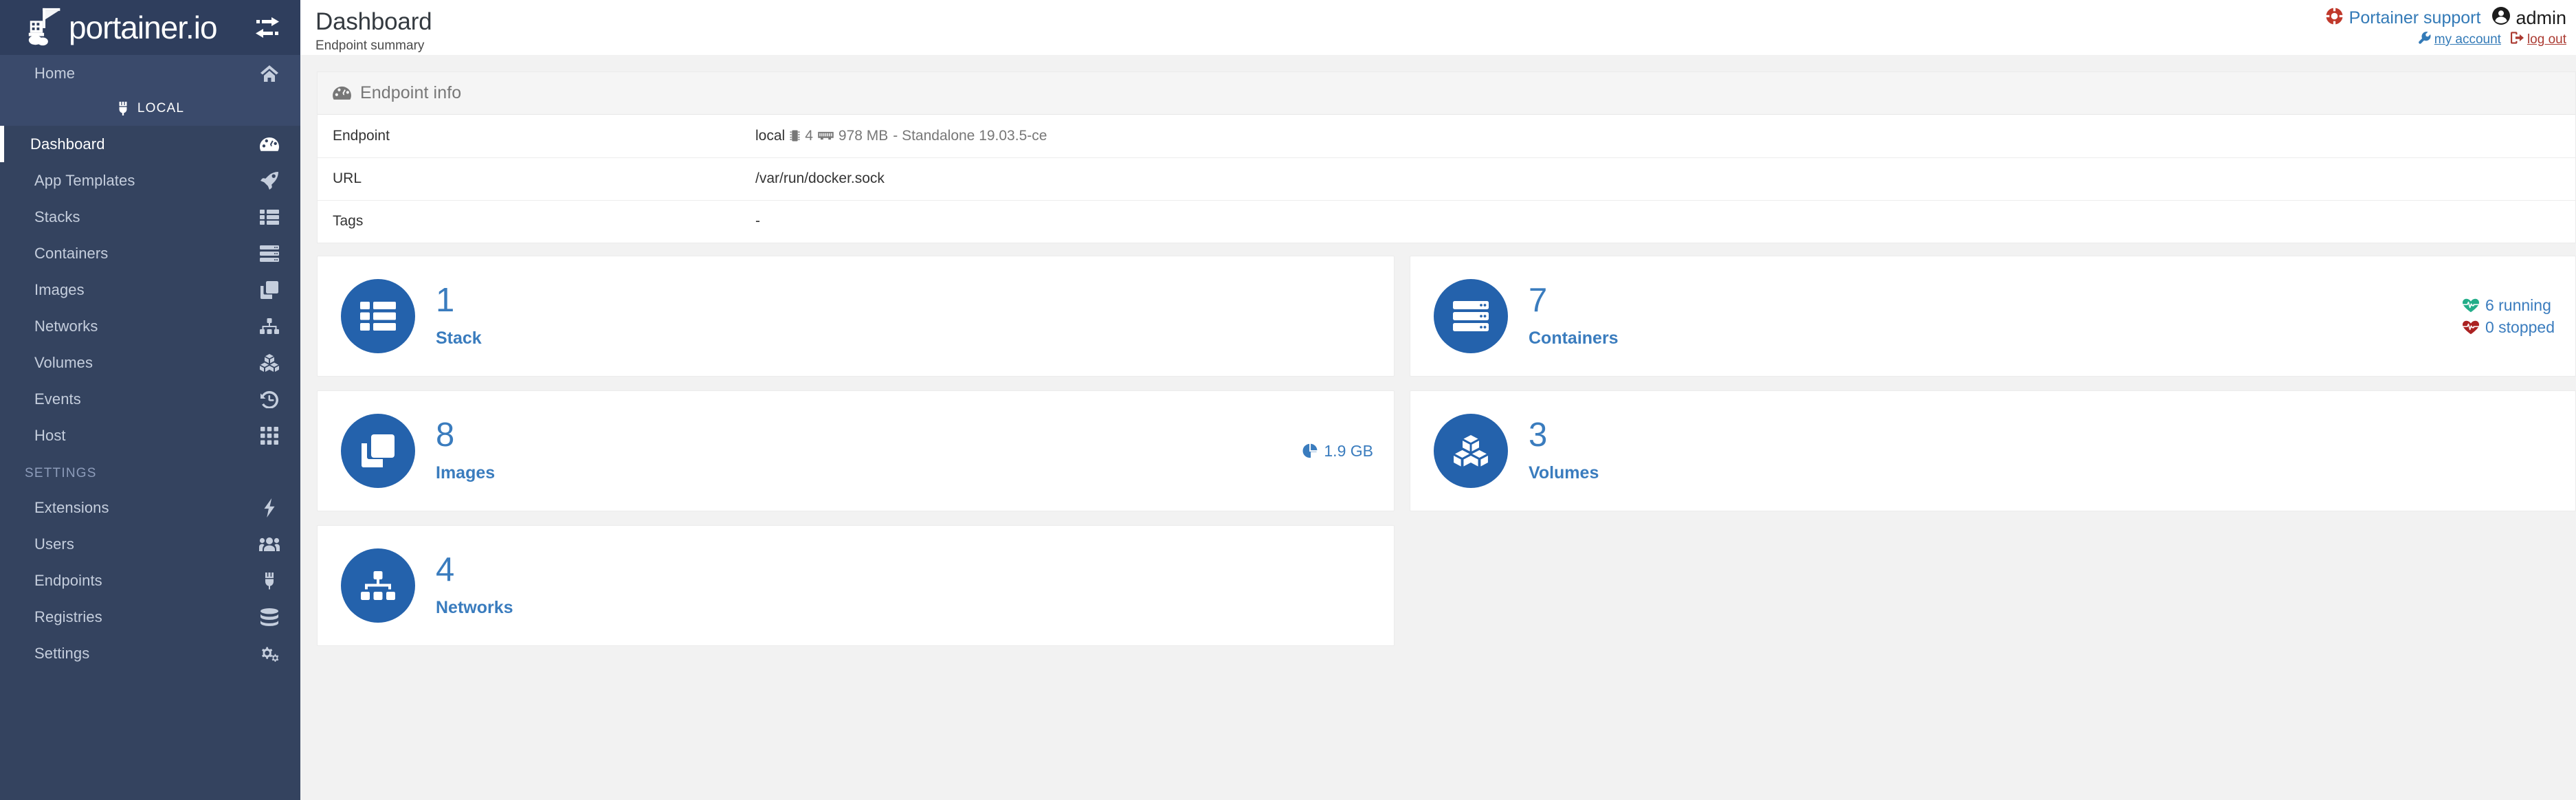  What do you see at coordinates (445, 569) in the screenshot?
I see `stat-card-count: 4` at bounding box center [445, 569].